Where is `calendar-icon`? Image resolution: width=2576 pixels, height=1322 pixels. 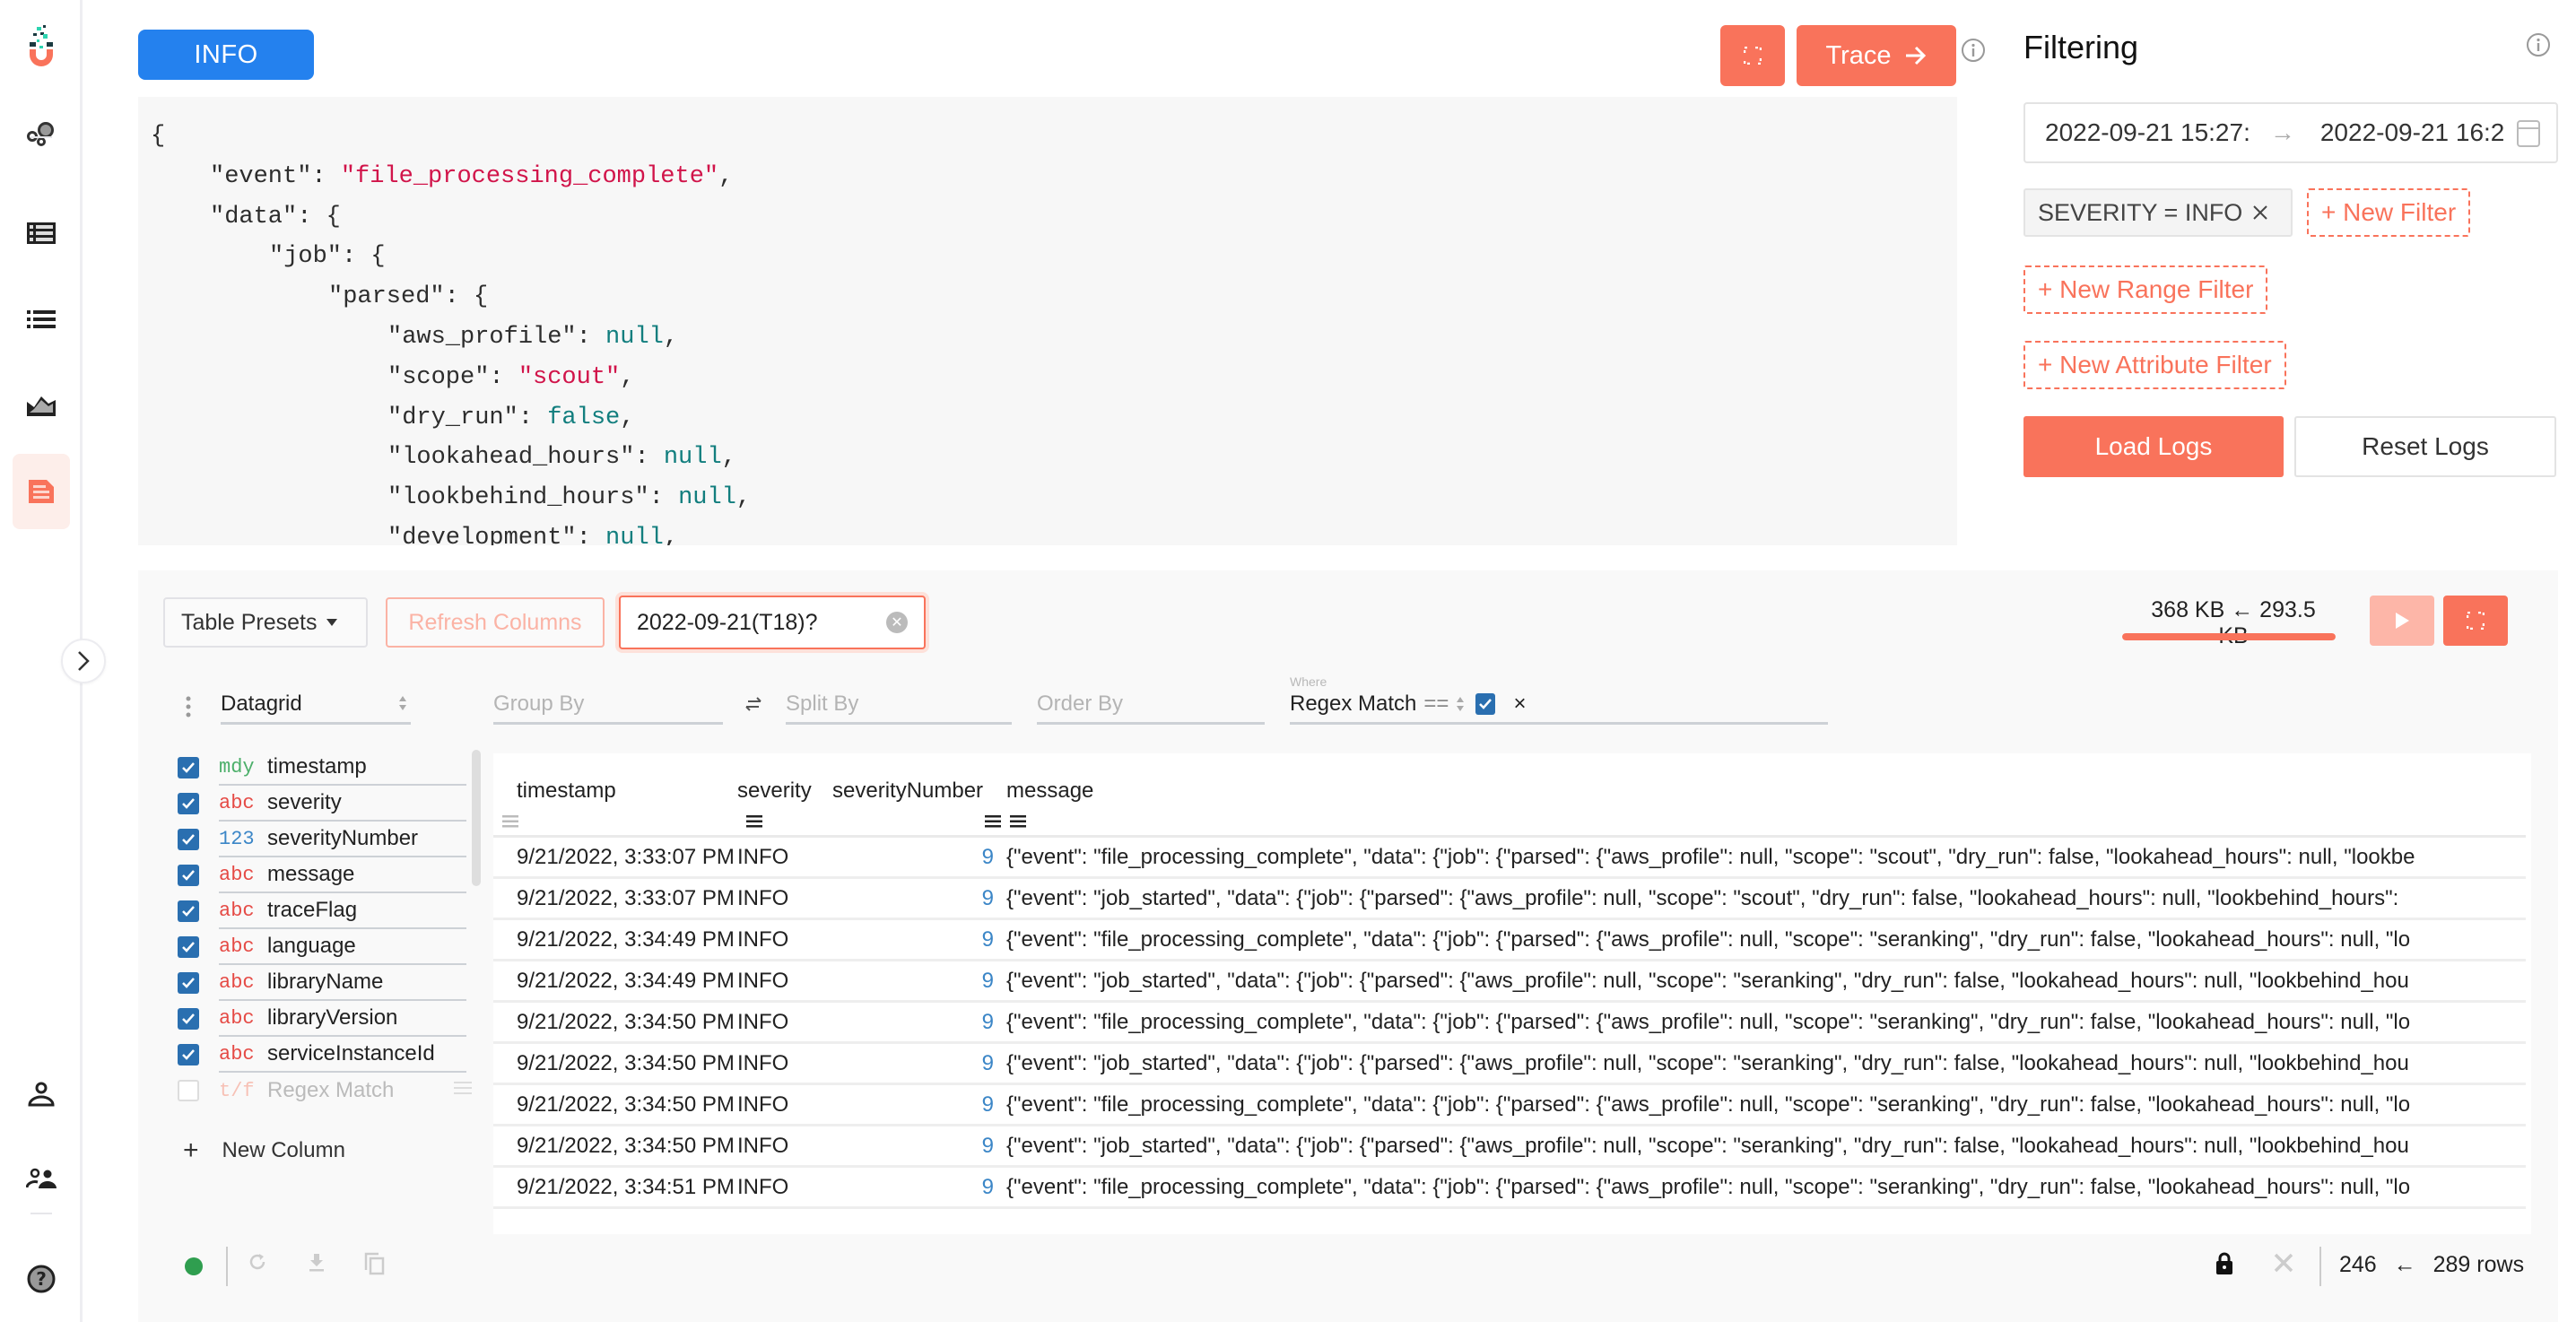
calendar-icon is located at coordinates (2528, 133).